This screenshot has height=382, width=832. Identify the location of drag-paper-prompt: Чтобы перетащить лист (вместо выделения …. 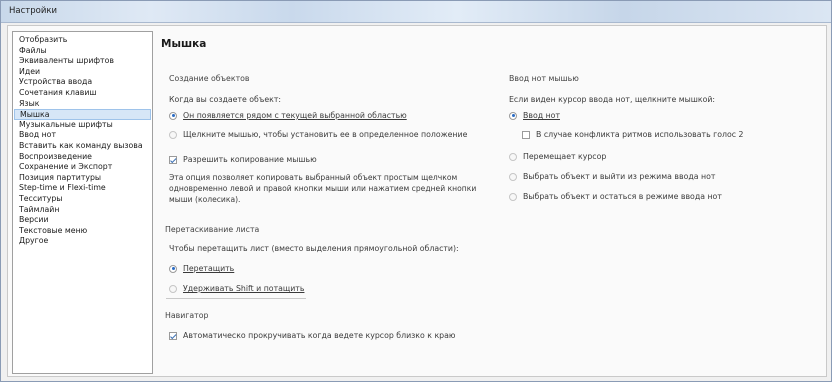
(314, 248).